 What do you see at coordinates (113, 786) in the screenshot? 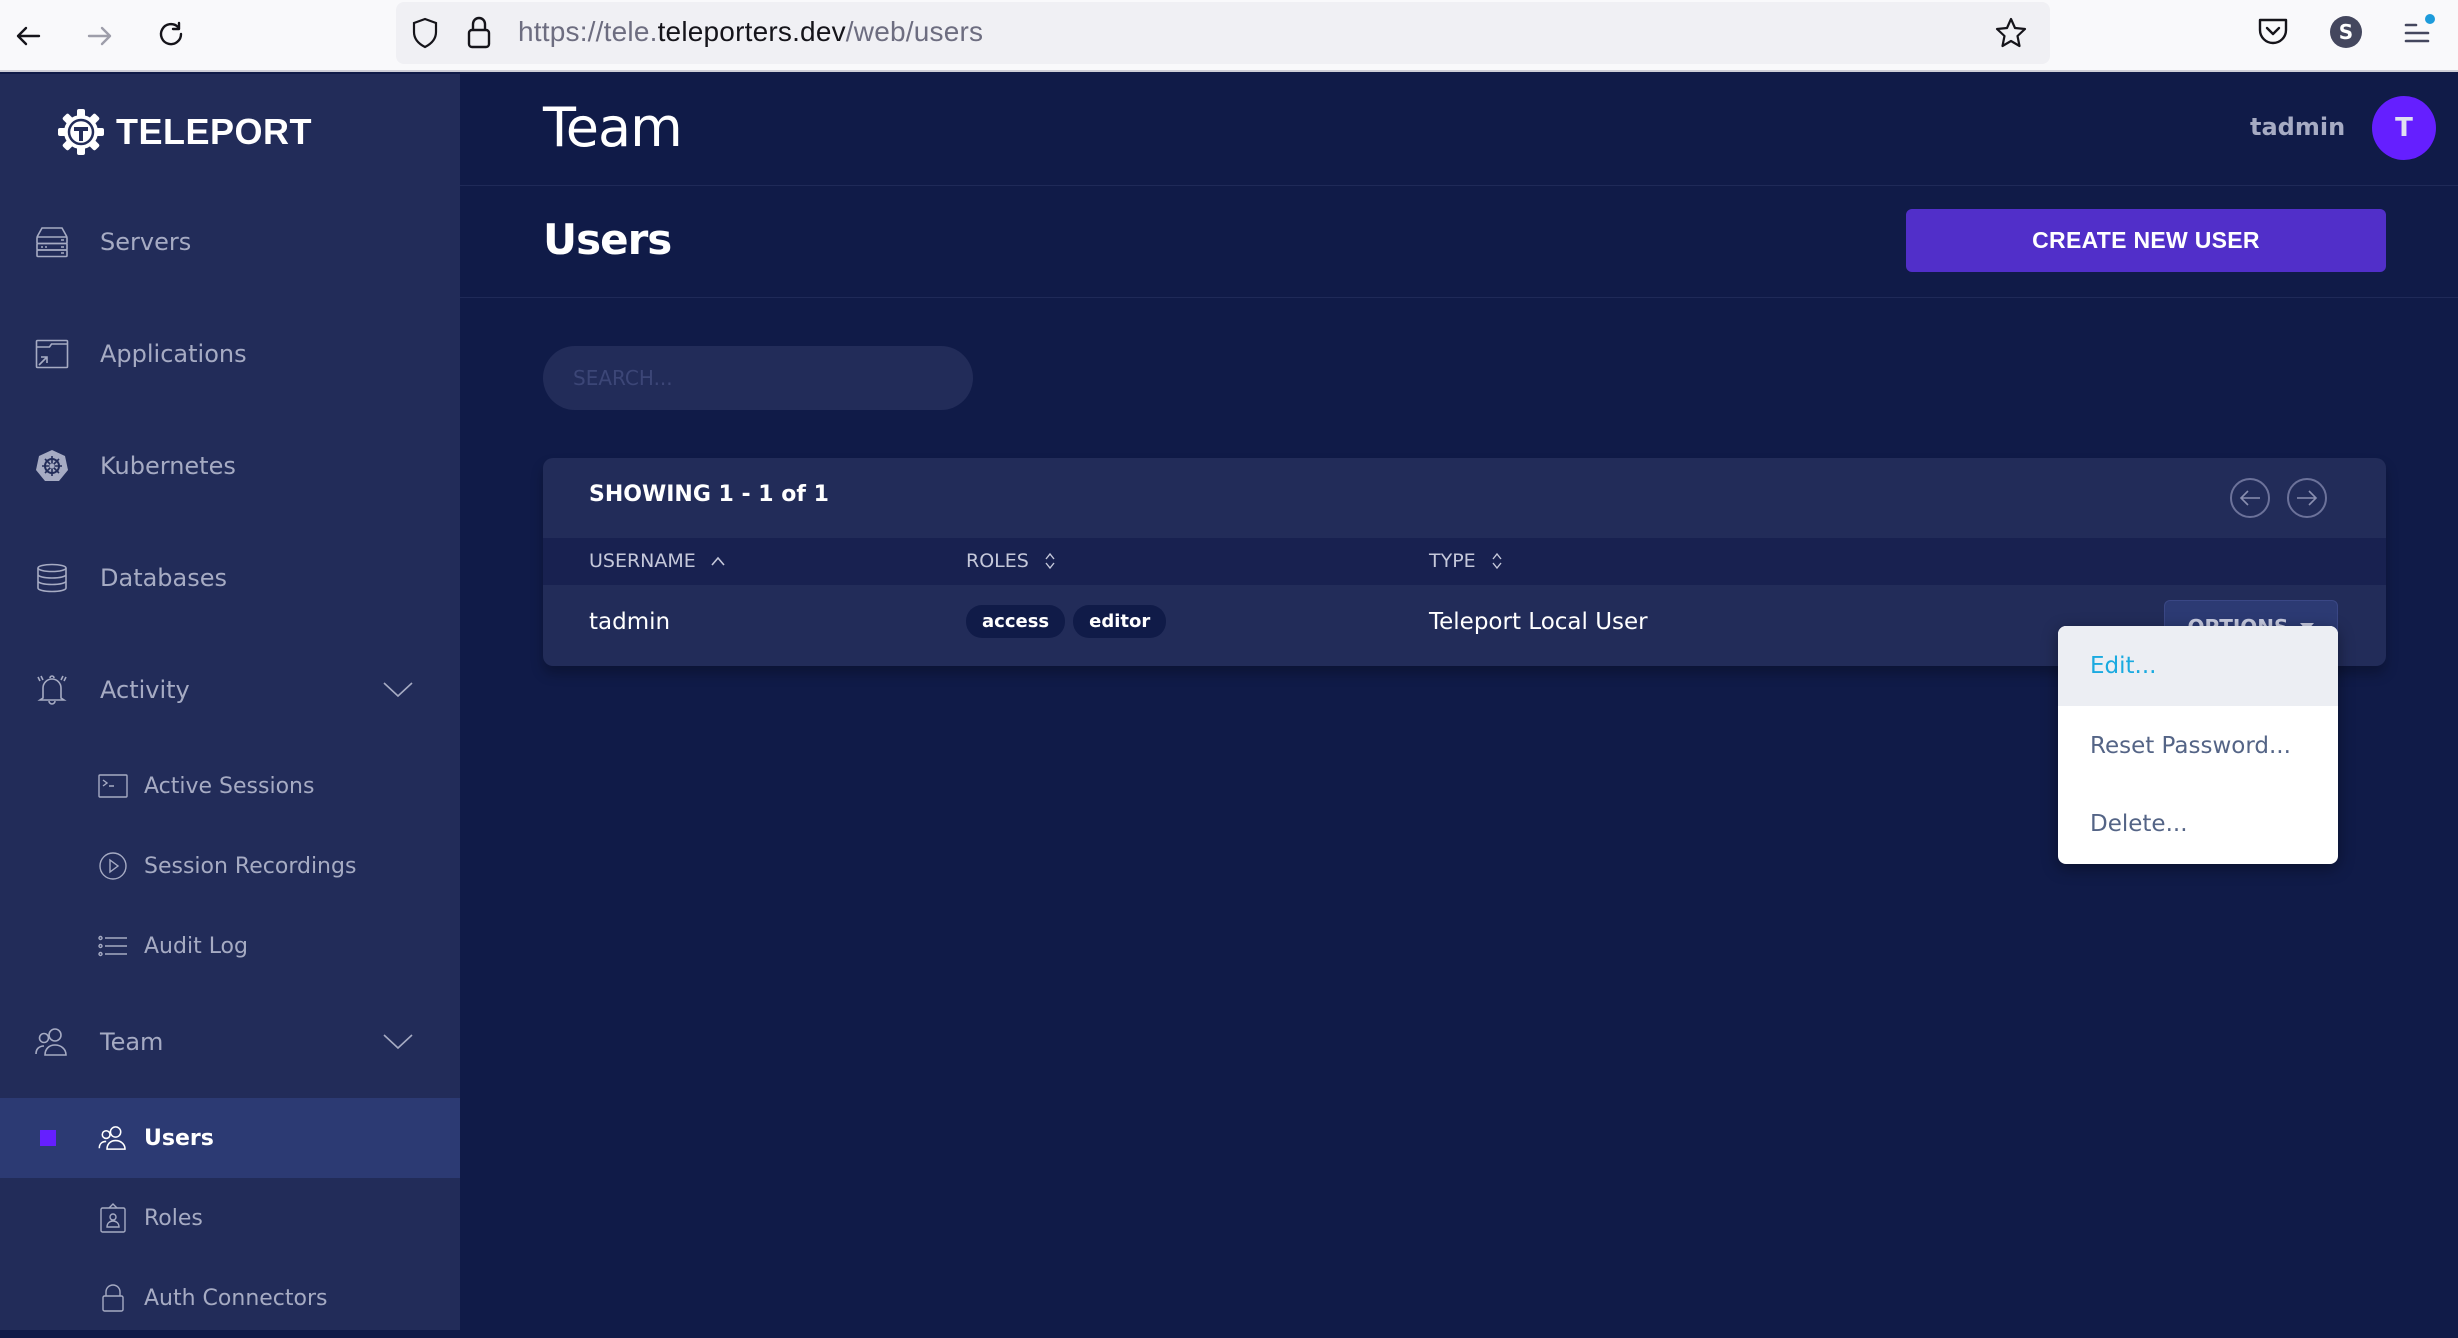
I see `terminal-icon` at bounding box center [113, 786].